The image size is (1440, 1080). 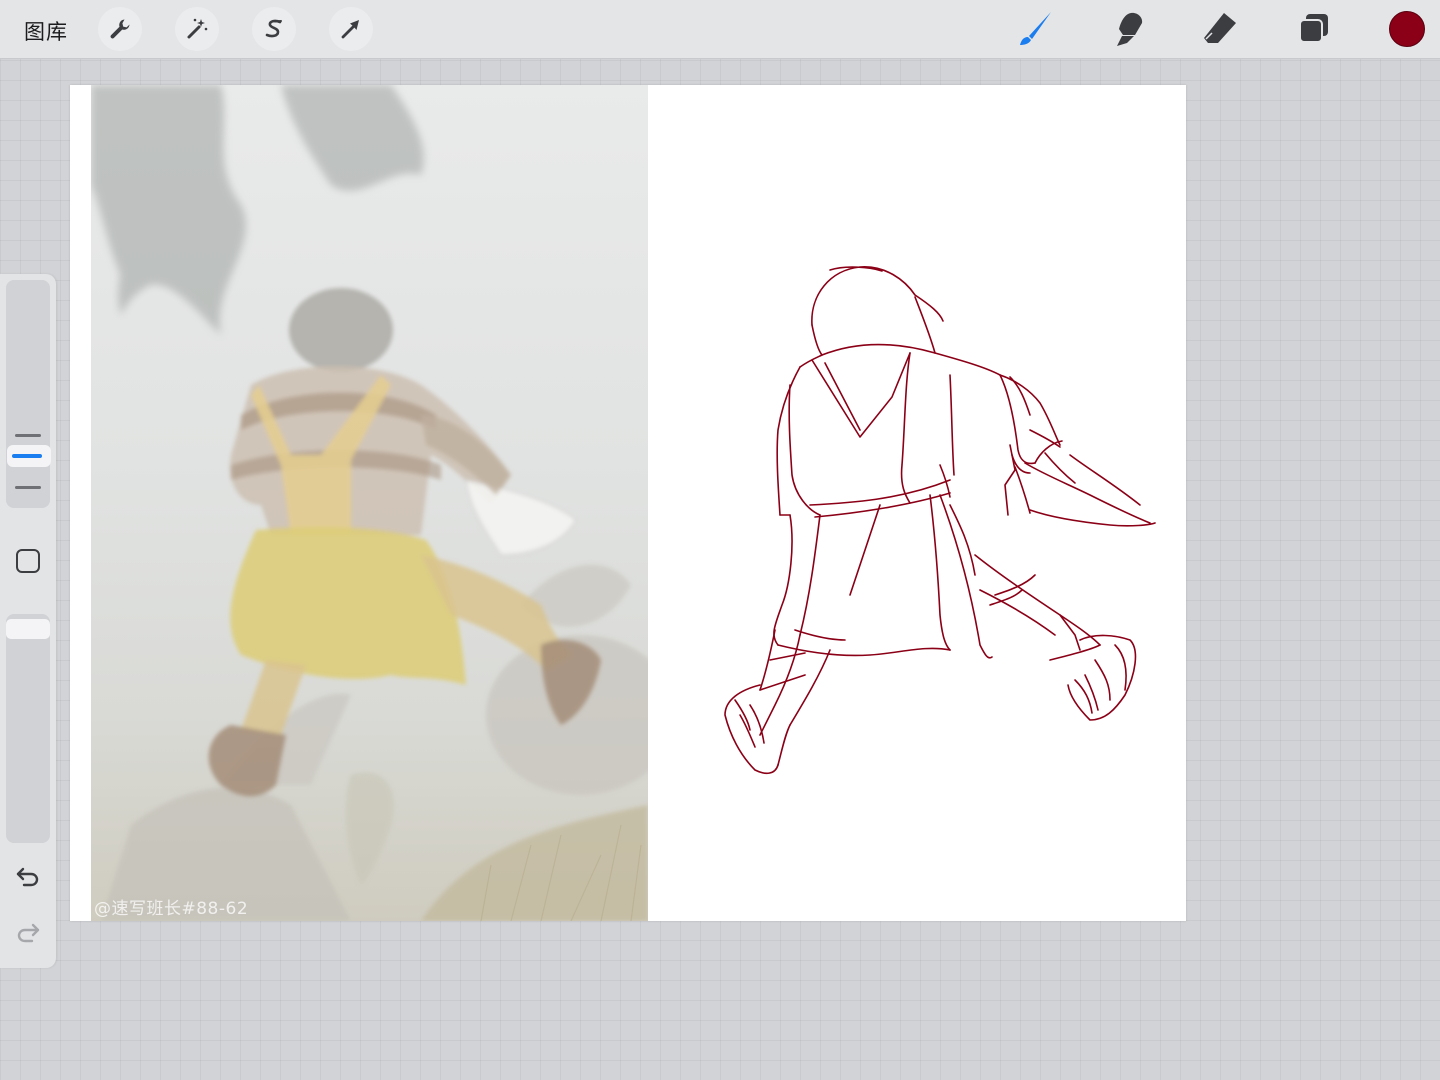 I want to click on eraser-icon, so click(x=1220, y=28).